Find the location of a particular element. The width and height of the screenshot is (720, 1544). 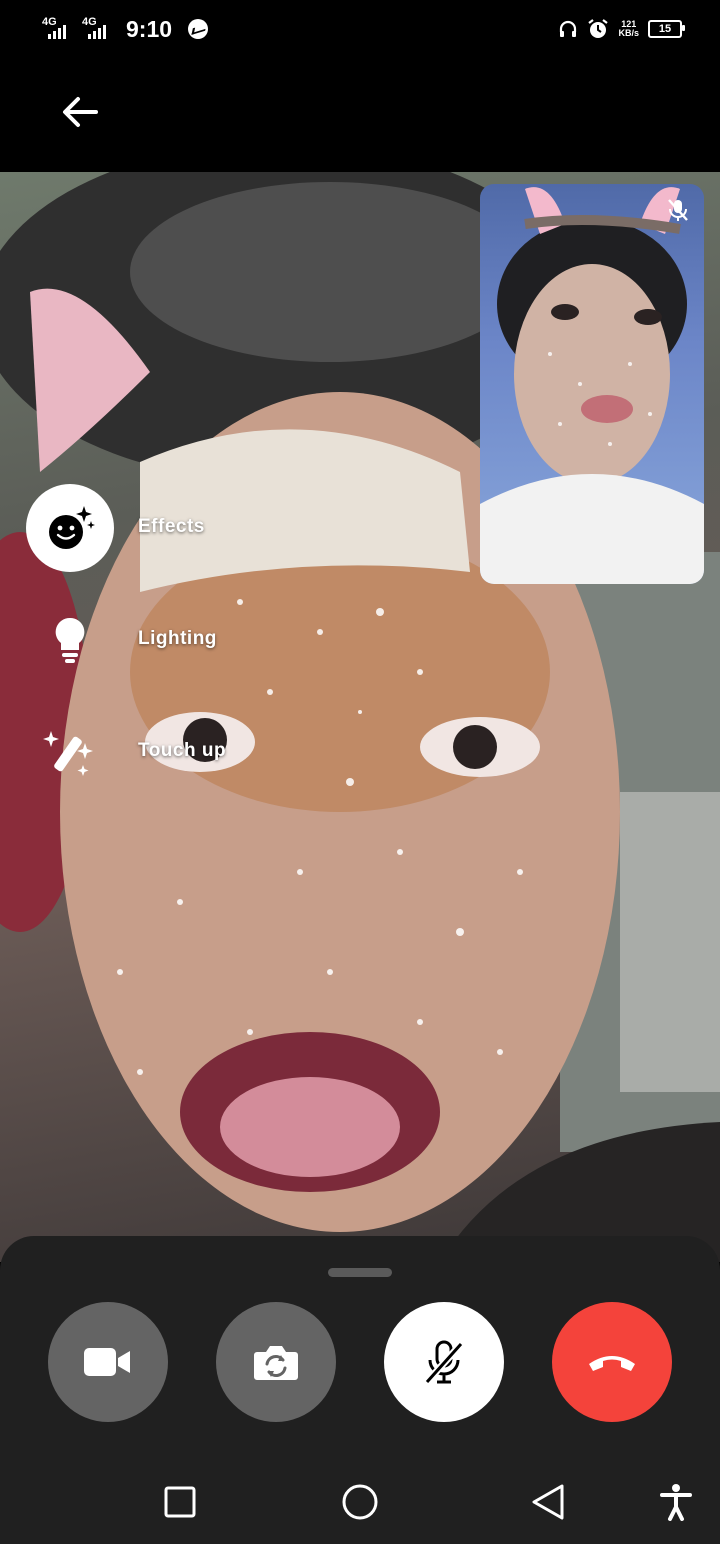

arrow-left-icon is located at coordinates (80, 112).